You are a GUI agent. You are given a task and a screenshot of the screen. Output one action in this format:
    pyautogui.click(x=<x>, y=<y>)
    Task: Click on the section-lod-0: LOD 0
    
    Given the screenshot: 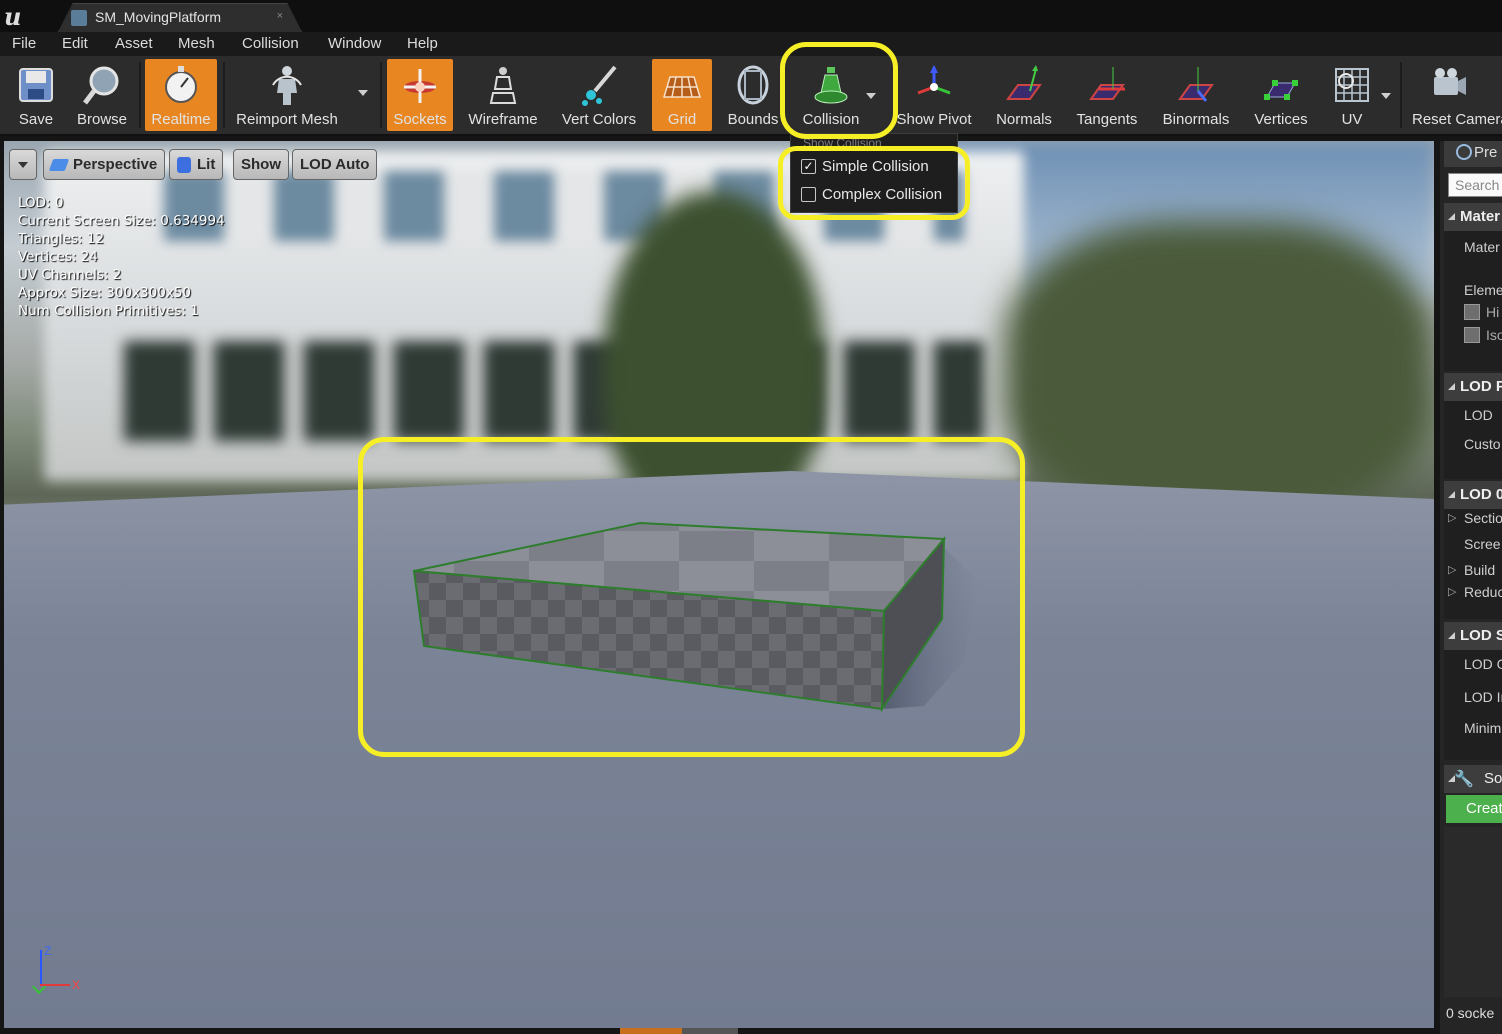 What is the action you would take?
    pyautogui.click(x=1473, y=495)
    